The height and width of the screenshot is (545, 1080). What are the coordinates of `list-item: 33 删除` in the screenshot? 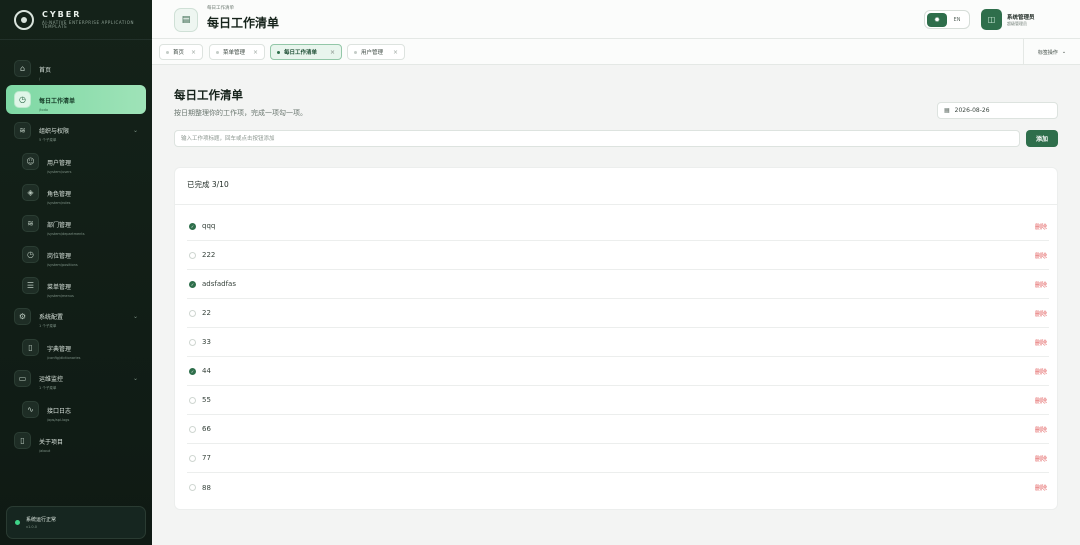 It's located at (618, 342).